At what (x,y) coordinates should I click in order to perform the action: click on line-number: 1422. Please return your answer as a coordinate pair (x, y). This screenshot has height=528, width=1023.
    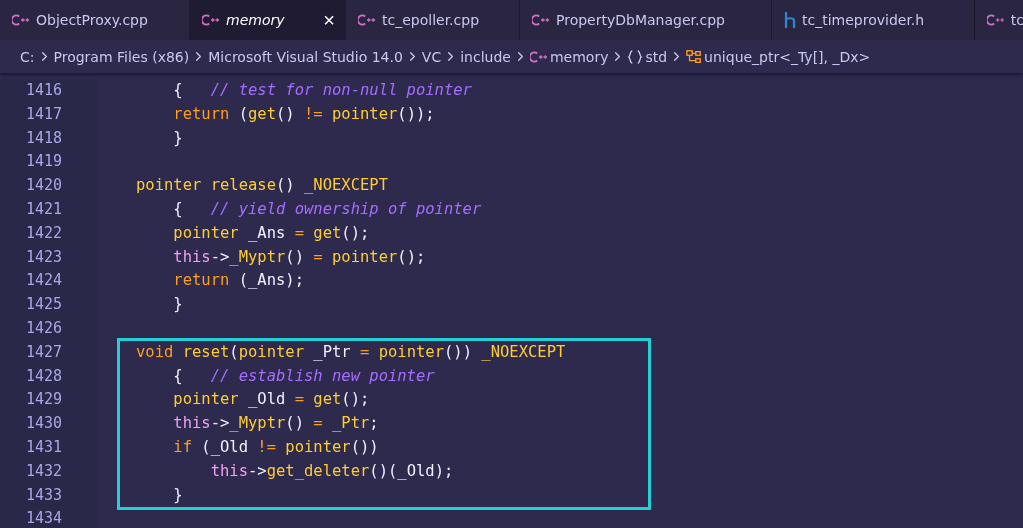
    Looking at the image, I should click on (44, 233).